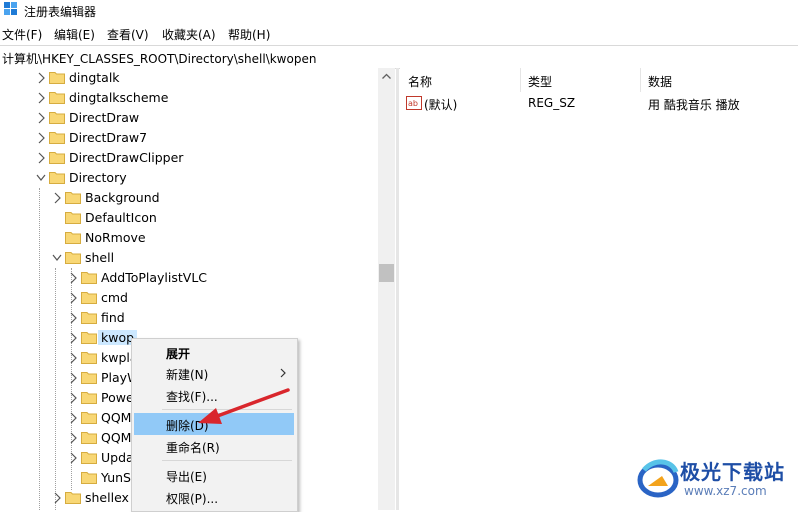  What do you see at coordinates (189, 158) in the screenshot?
I see `tree-item: DirectDrawClipper` at bounding box center [189, 158].